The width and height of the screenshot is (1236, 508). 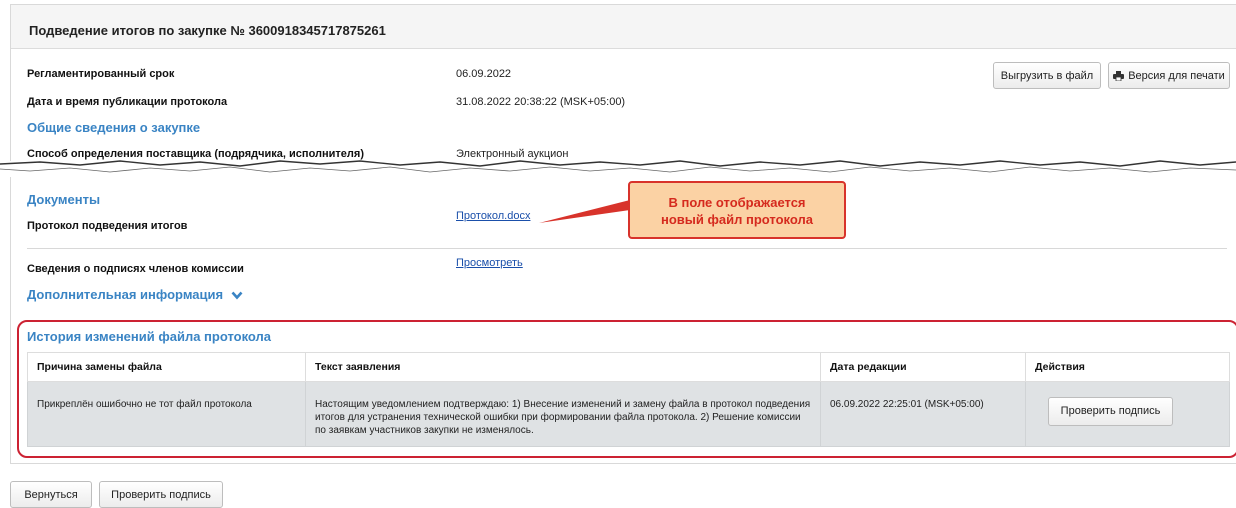 I want to click on torn-edge-divider, so click(x=618, y=168).